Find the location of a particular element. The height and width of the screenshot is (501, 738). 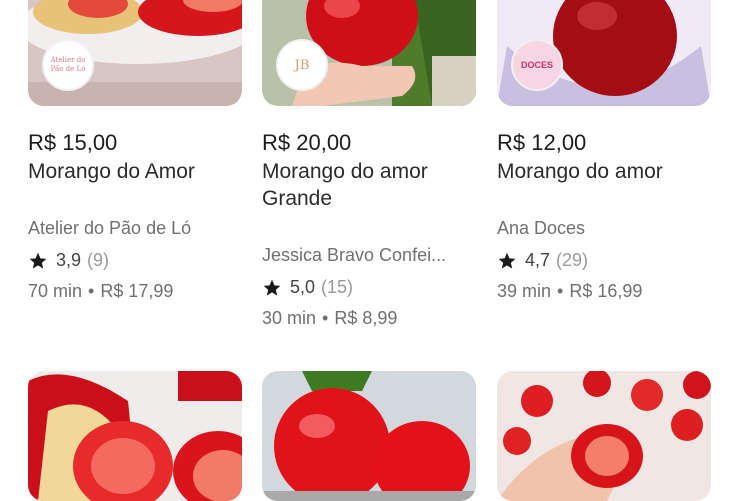

store-logo: DOCES is located at coordinates (537, 65).